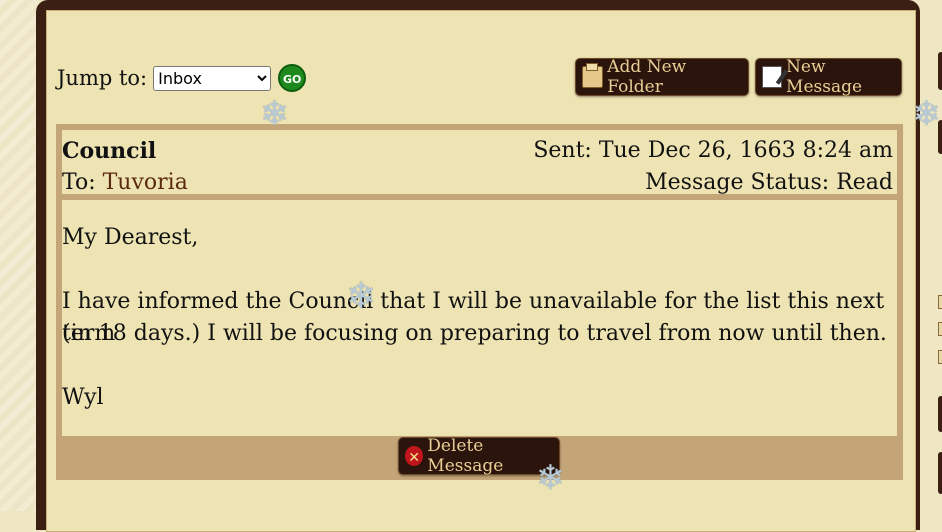 The width and height of the screenshot is (942, 532). Describe the element at coordinates (647, 77) in the screenshot. I see `add-new-folder-label: Add New Folder` at that location.